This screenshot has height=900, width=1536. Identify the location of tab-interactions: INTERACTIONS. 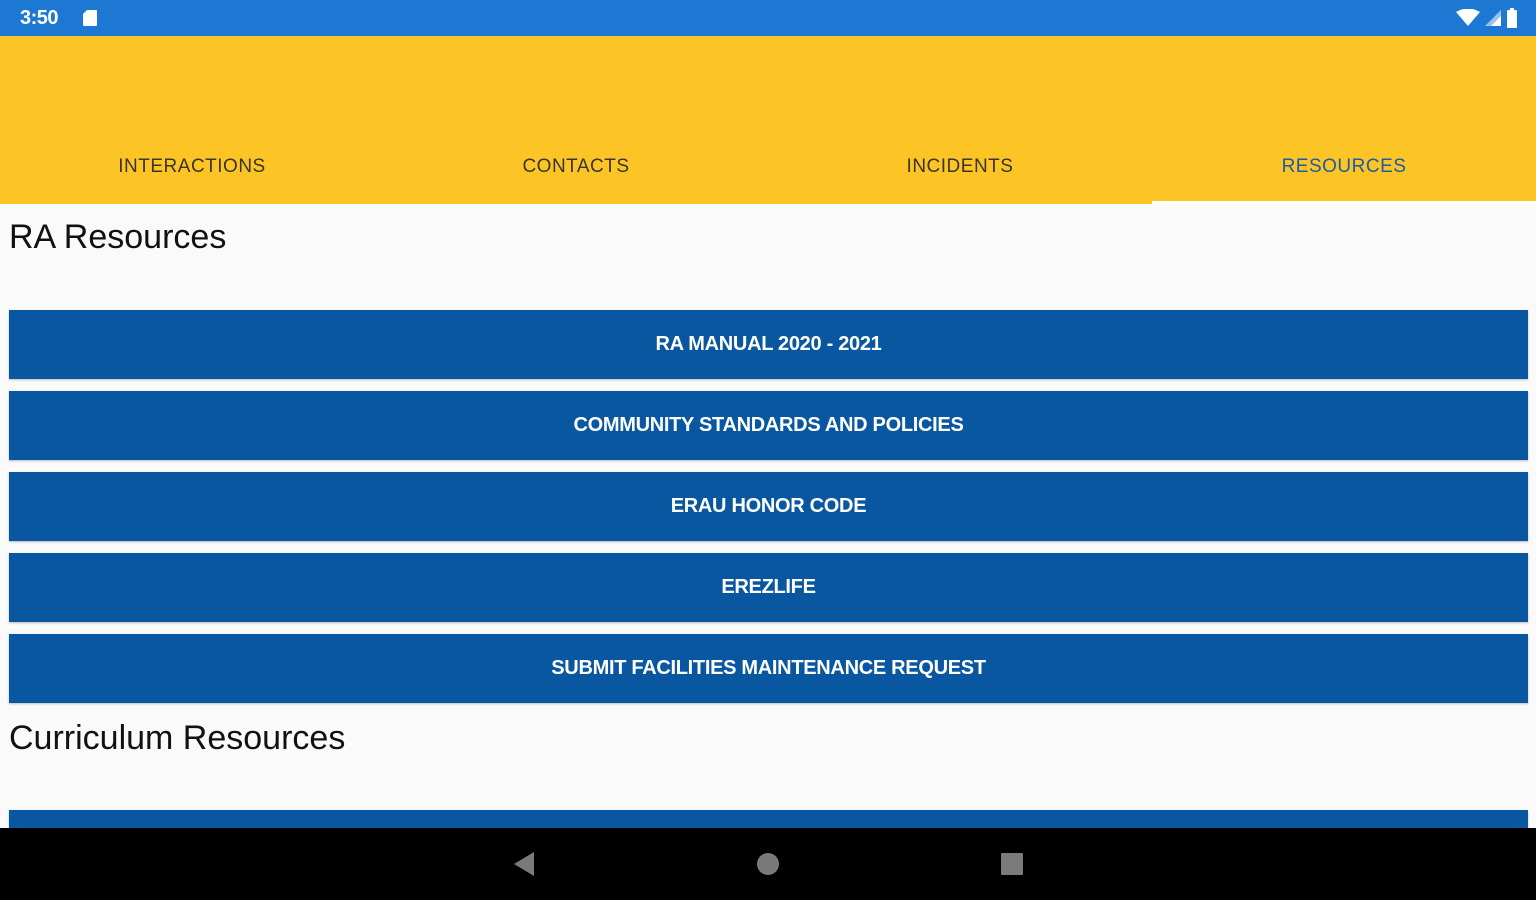
(192, 168).